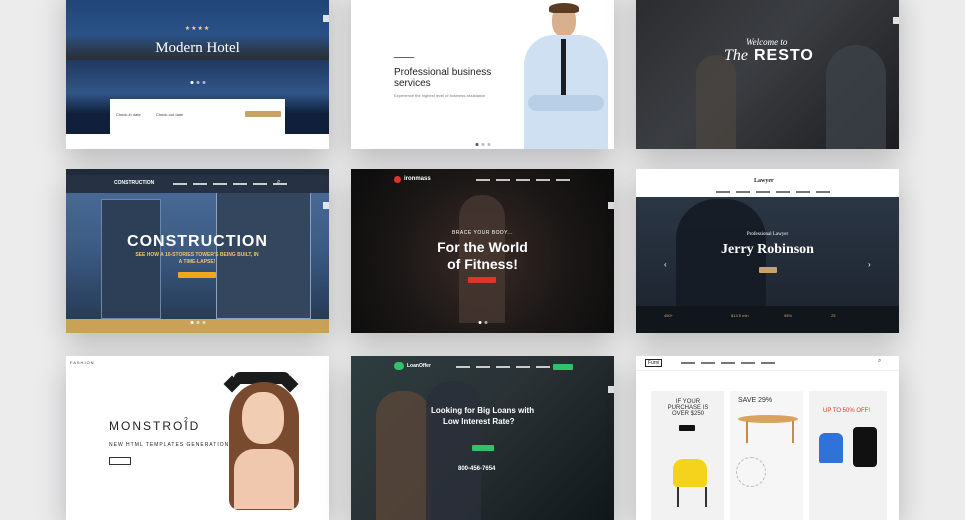  I want to click on resto-welcome: Welcome to, so click(767, 42).